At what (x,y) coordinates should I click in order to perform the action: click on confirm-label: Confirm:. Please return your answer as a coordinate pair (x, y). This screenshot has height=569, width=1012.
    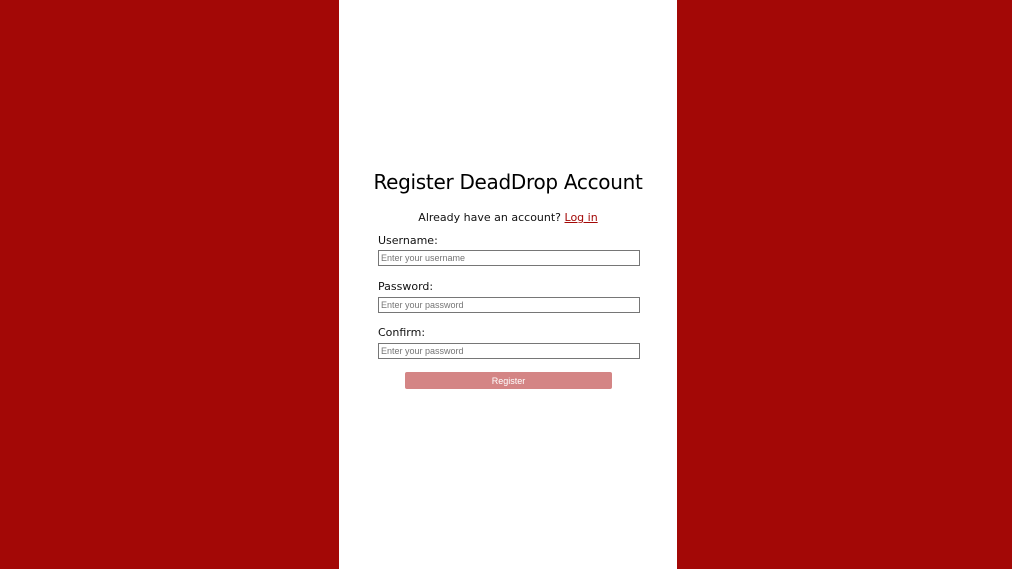
    Looking at the image, I should click on (402, 332).